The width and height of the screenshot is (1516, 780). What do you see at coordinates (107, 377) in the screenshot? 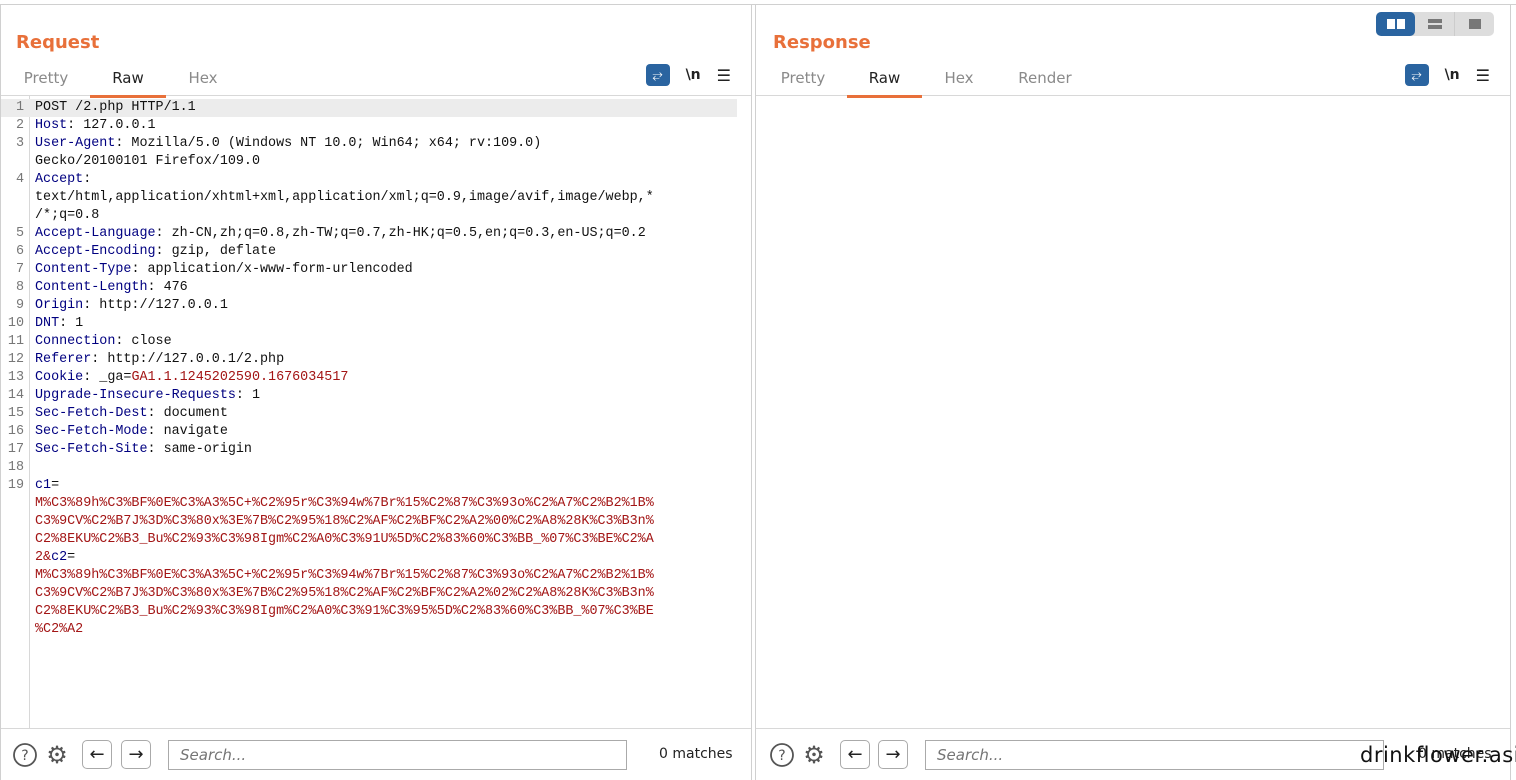
I see `header-value: : _ga=` at bounding box center [107, 377].